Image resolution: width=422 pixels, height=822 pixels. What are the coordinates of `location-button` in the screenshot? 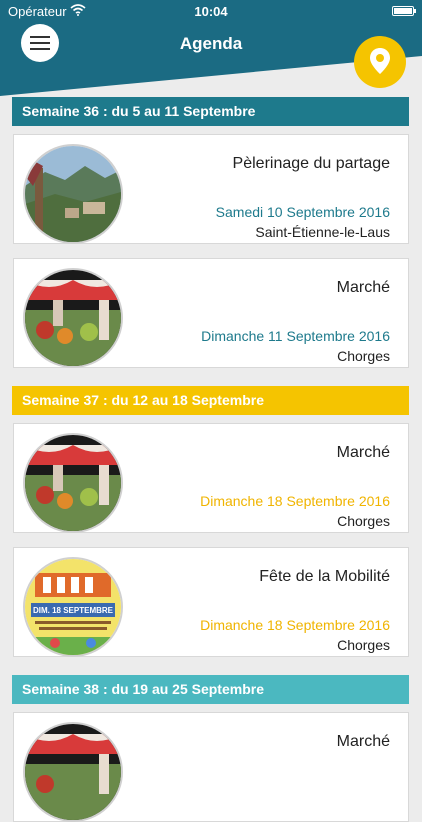 It's located at (380, 62).